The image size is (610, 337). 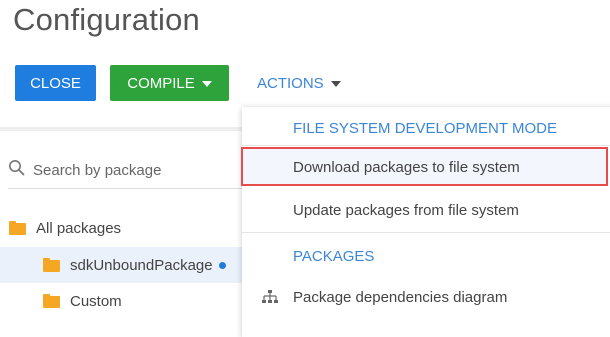 I want to click on menu-item-label: Update packages from file system, so click(x=406, y=210).